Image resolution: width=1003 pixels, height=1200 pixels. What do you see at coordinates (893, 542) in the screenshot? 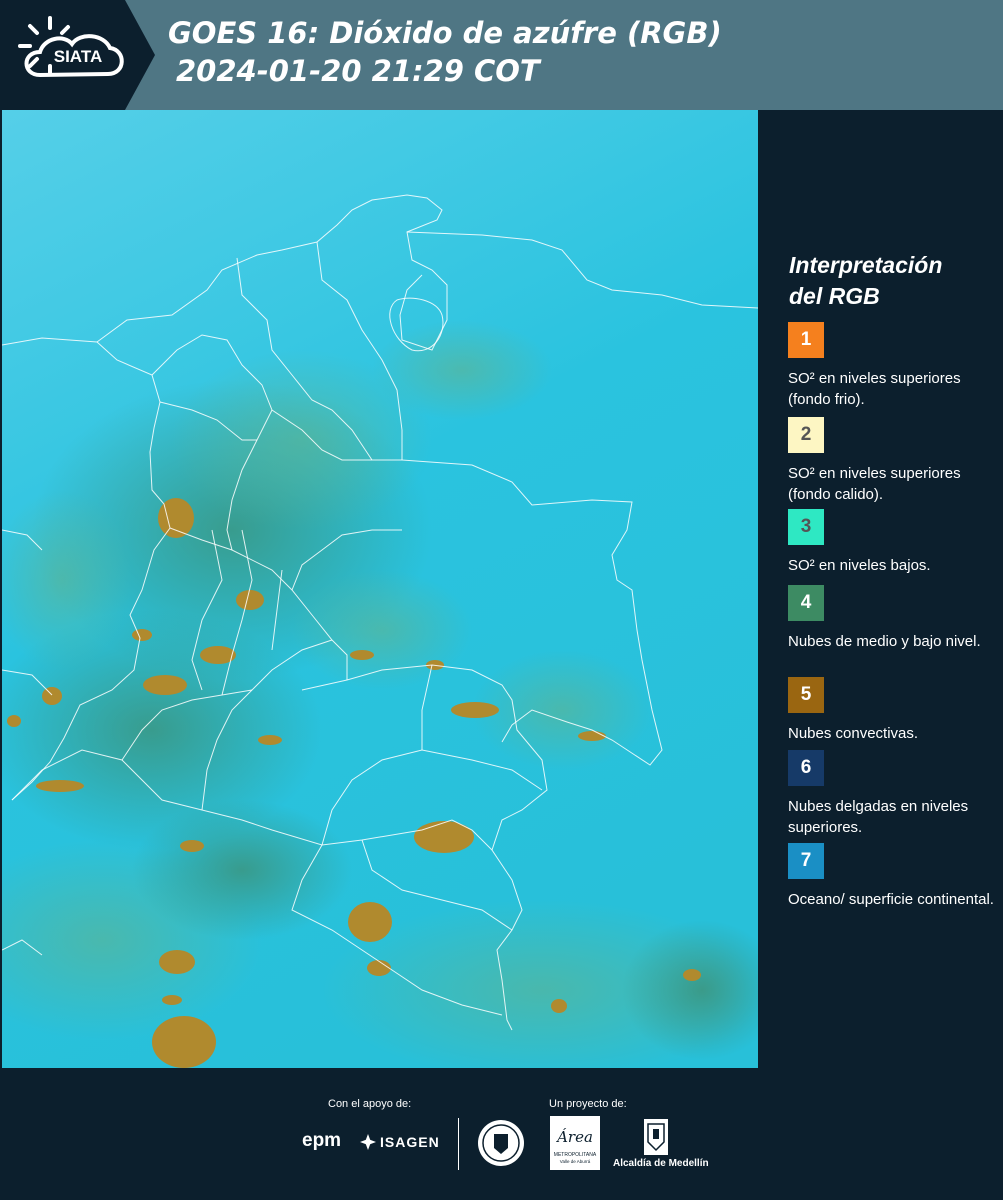
I see `legend-item-3: 3 SO² en niveles bajos.` at bounding box center [893, 542].